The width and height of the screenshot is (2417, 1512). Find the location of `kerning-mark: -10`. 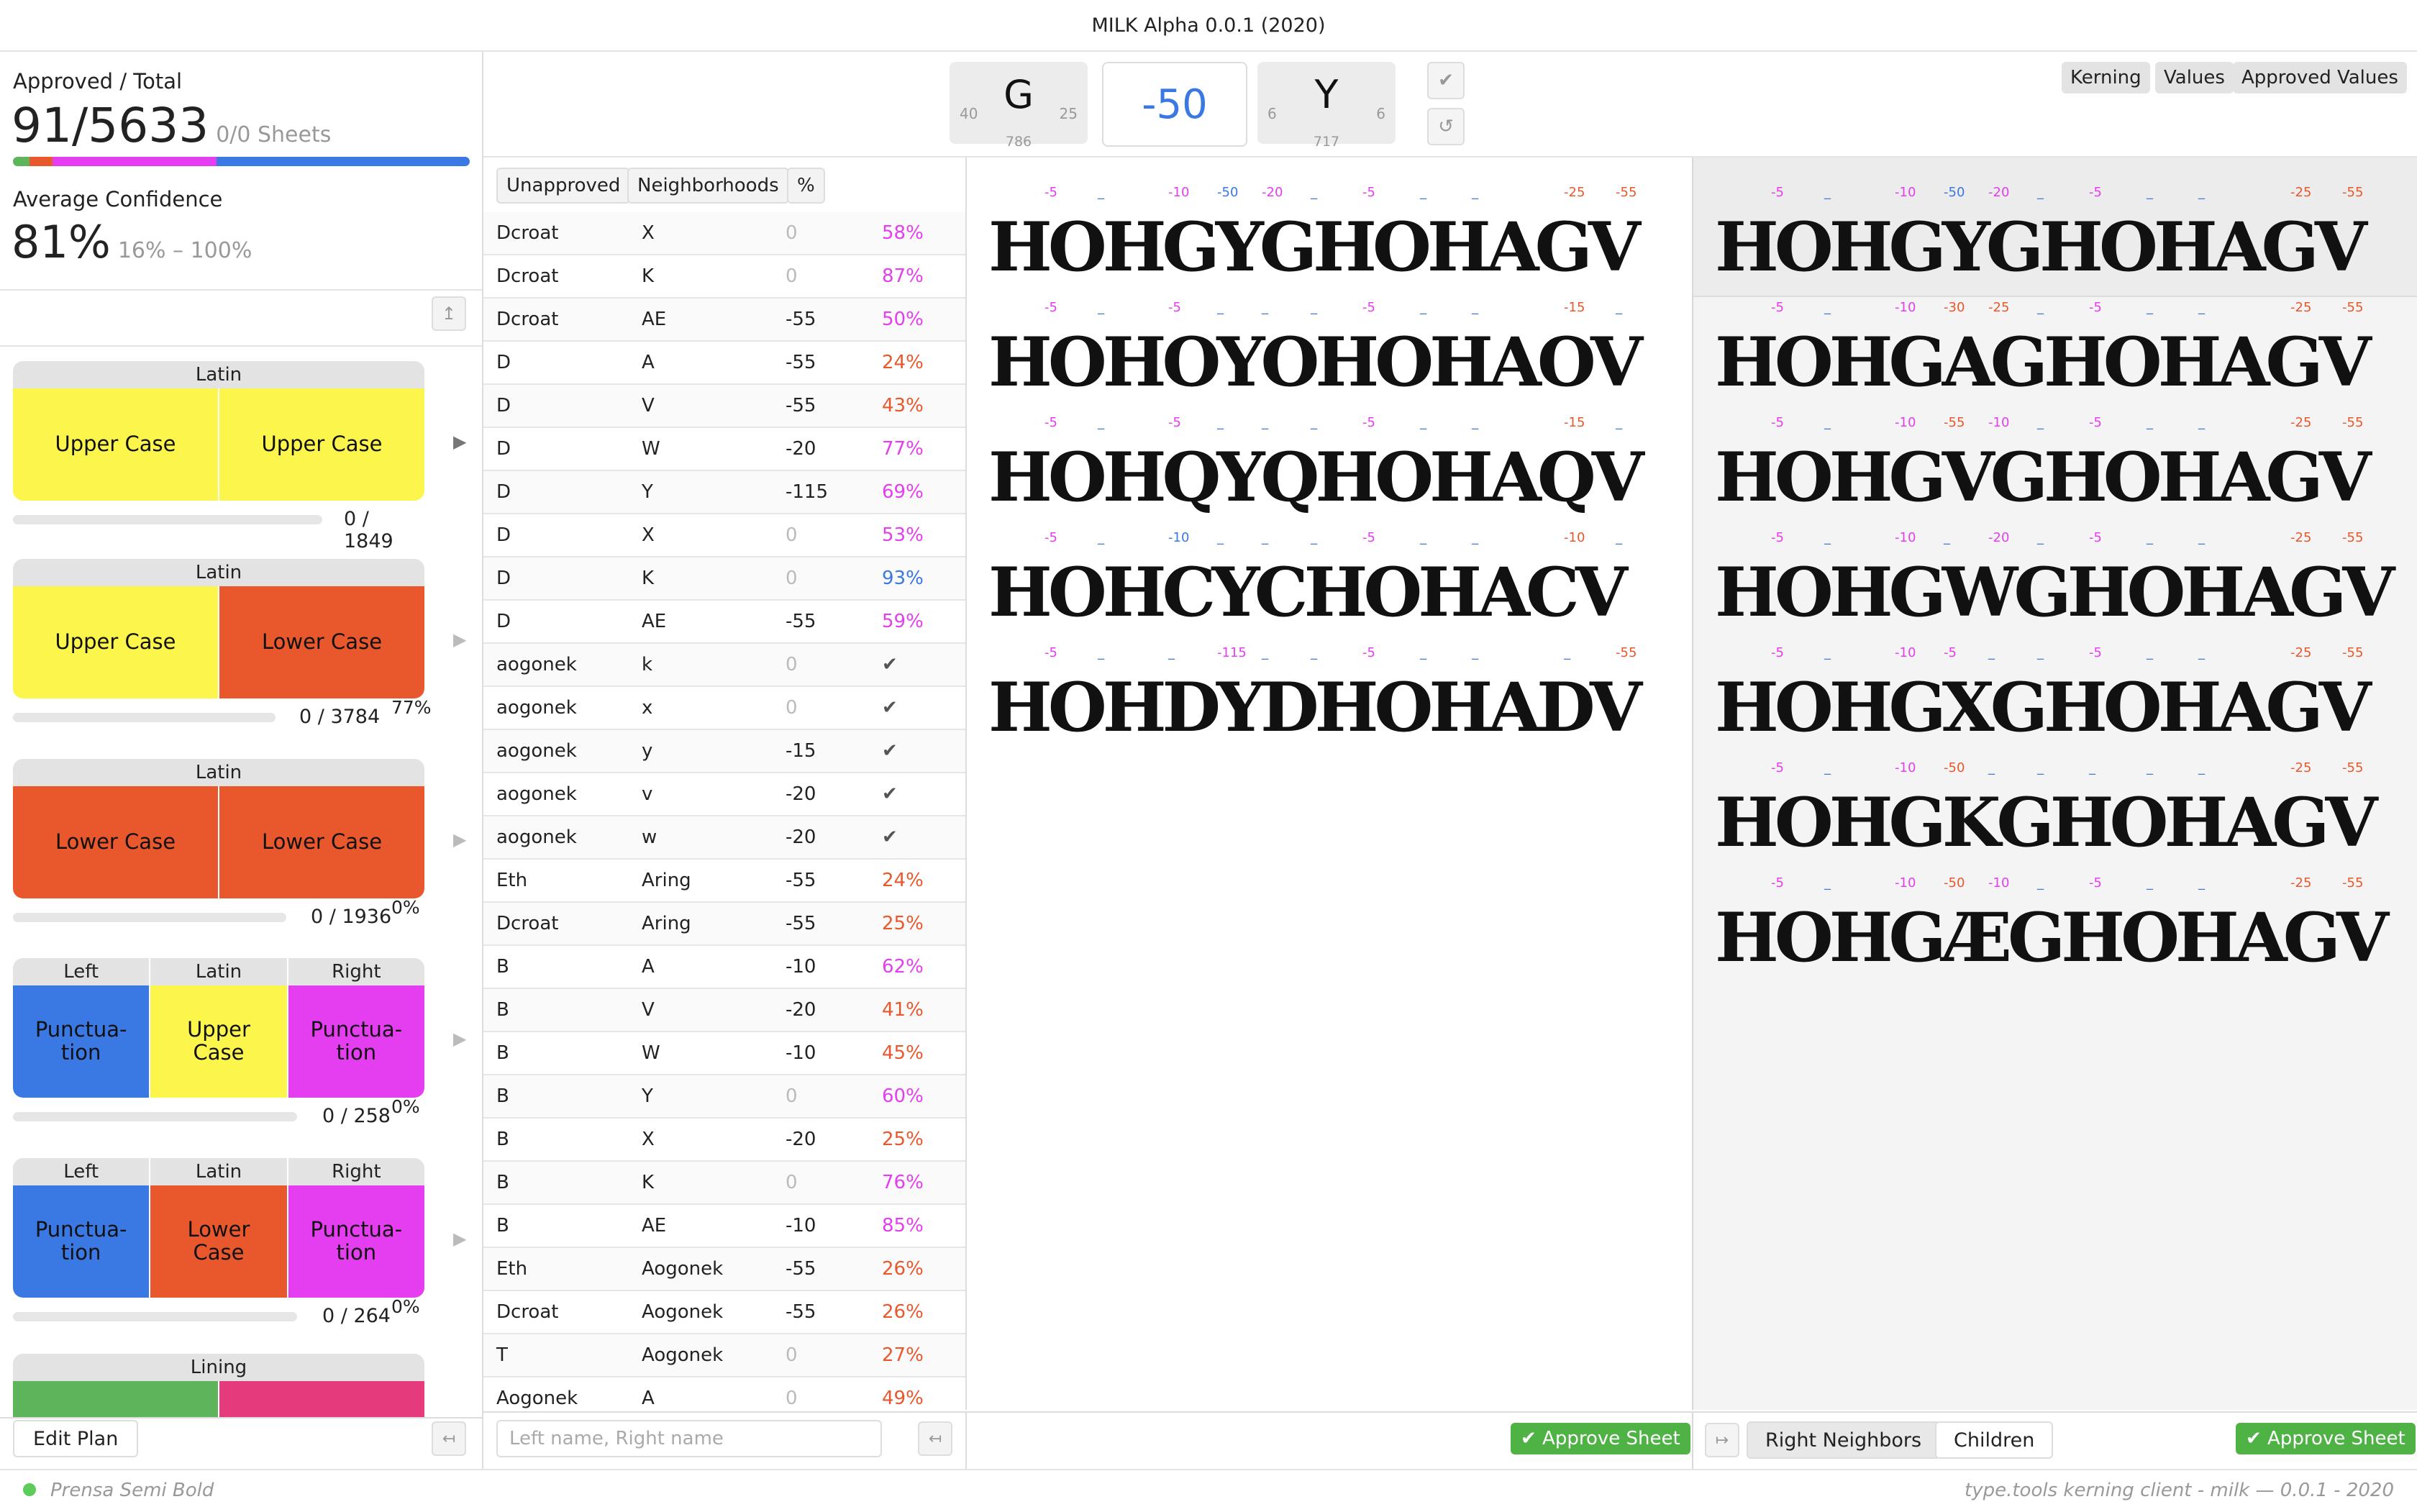

kerning-mark: -10 is located at coordinates (1906, 767).